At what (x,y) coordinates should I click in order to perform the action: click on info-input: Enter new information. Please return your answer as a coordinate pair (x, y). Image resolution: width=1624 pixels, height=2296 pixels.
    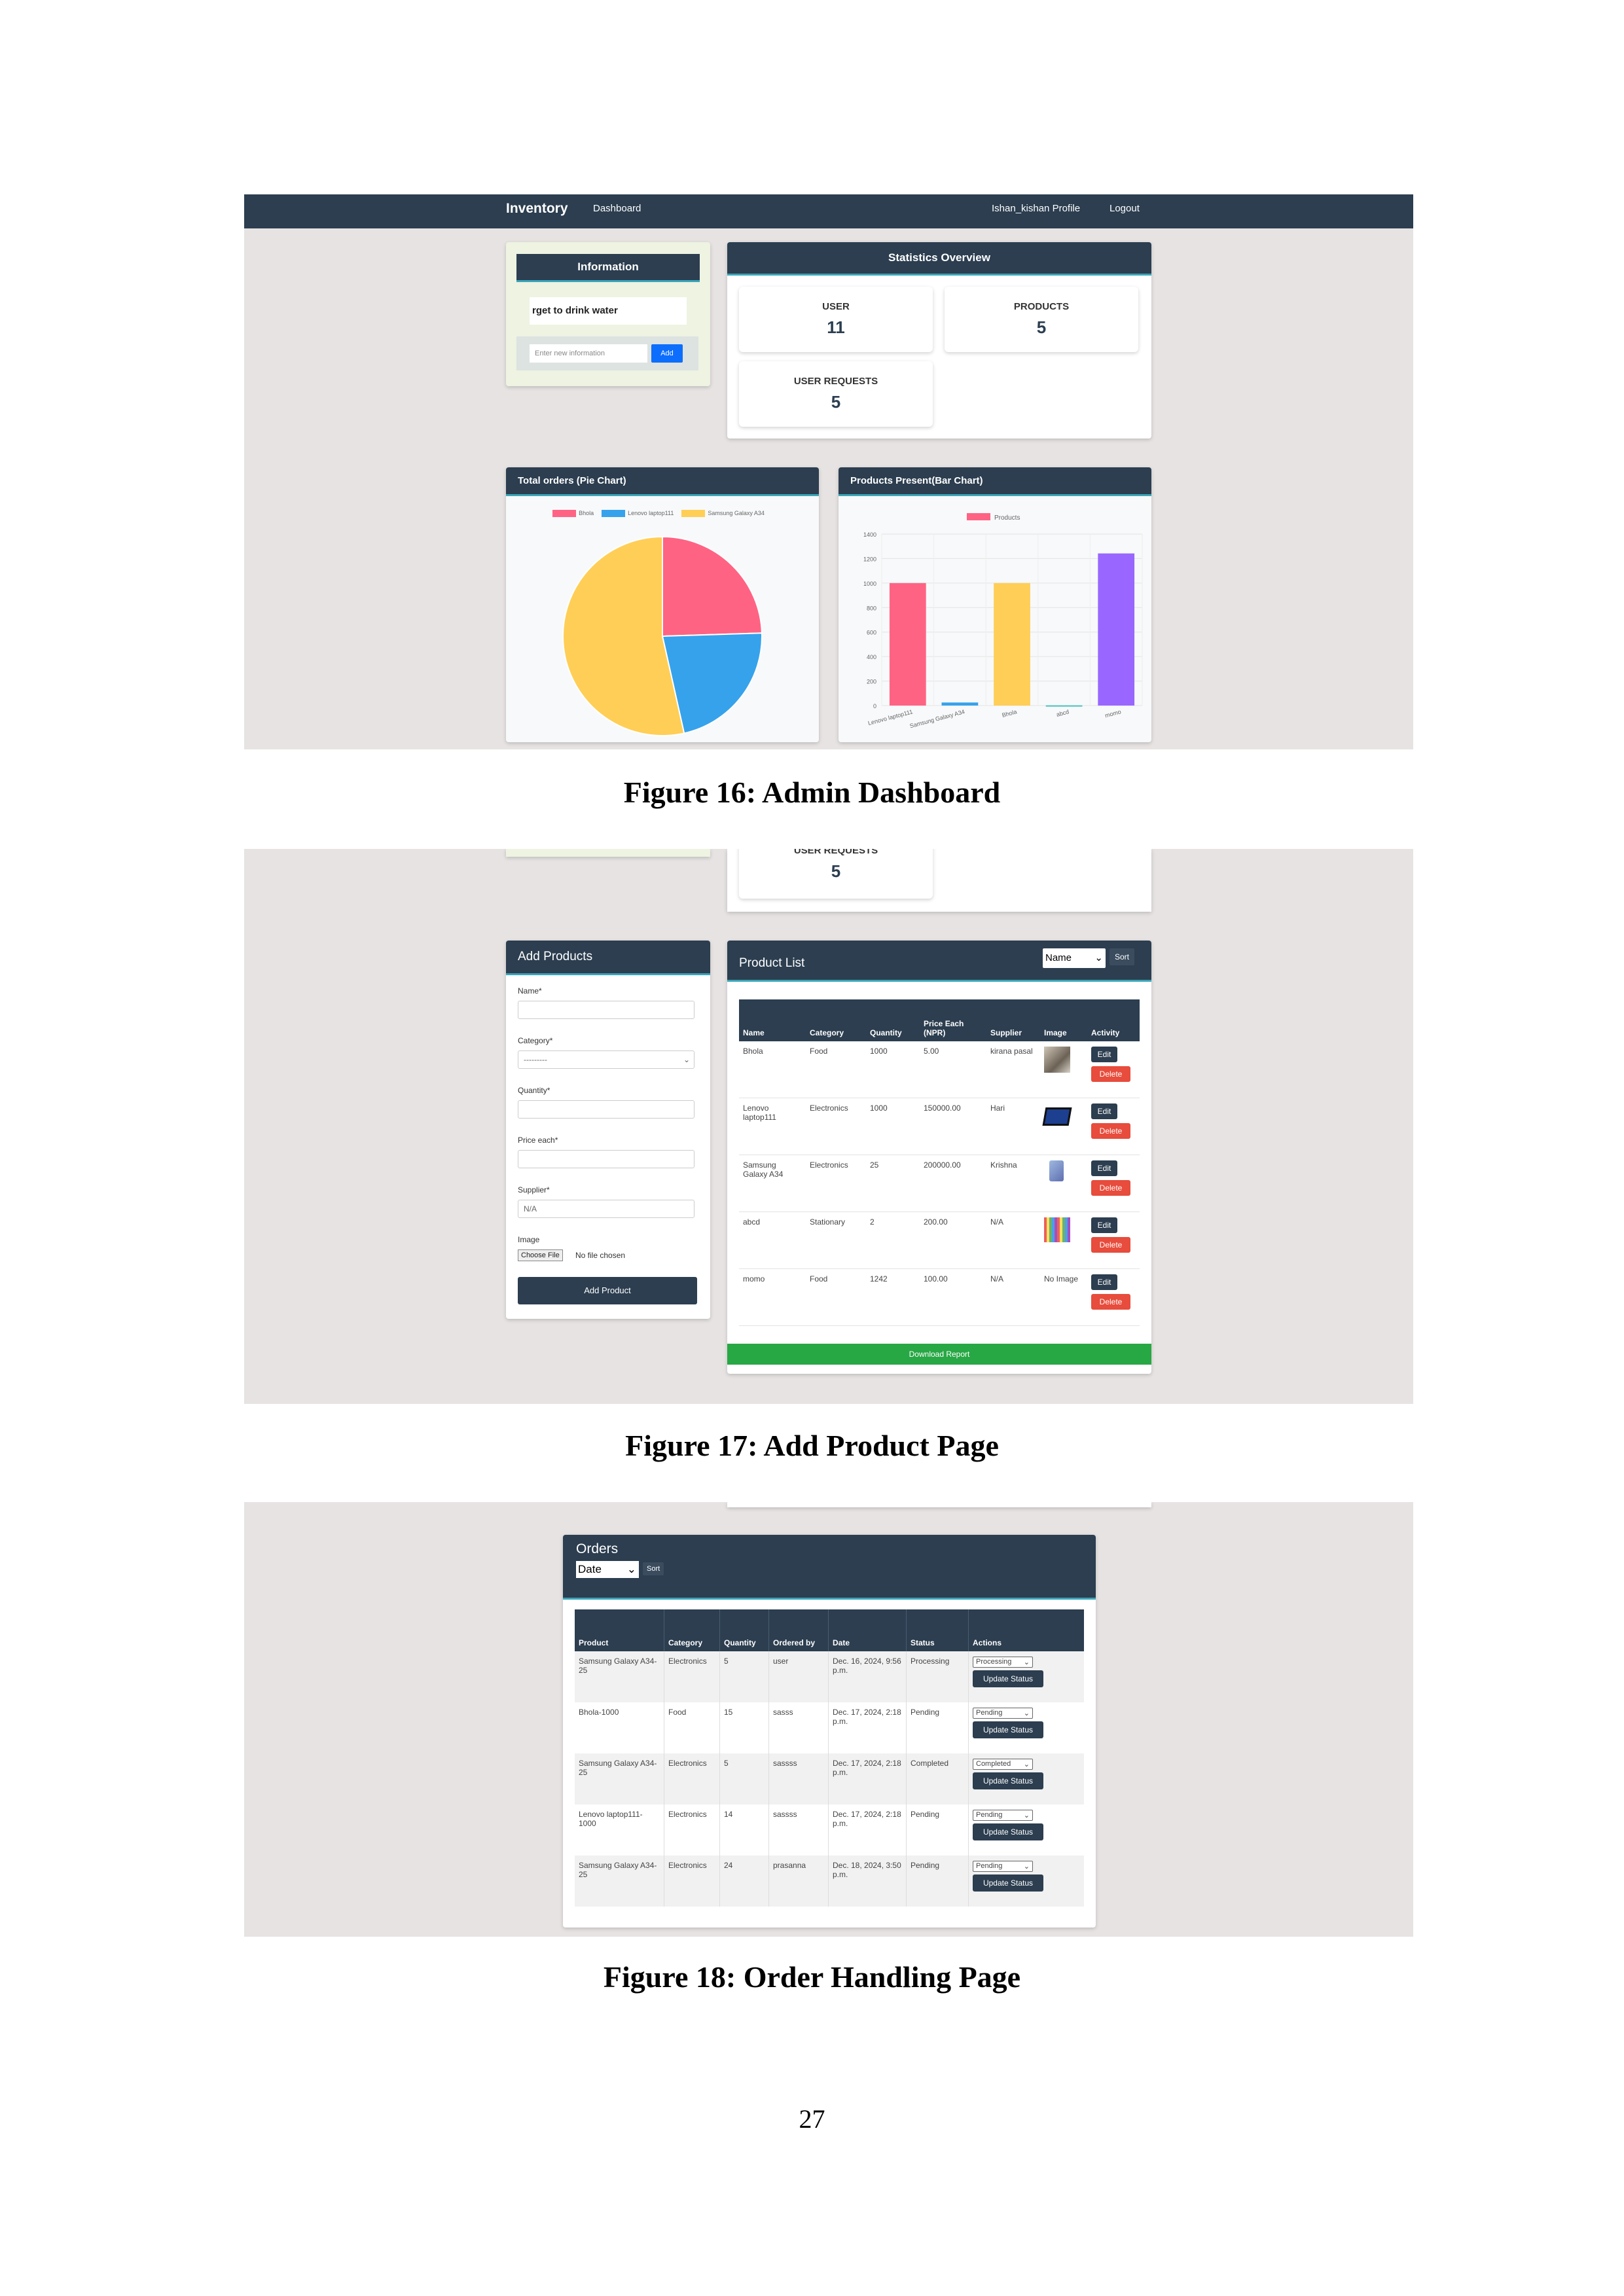
    Looking at the image, I should click on (588, 353).